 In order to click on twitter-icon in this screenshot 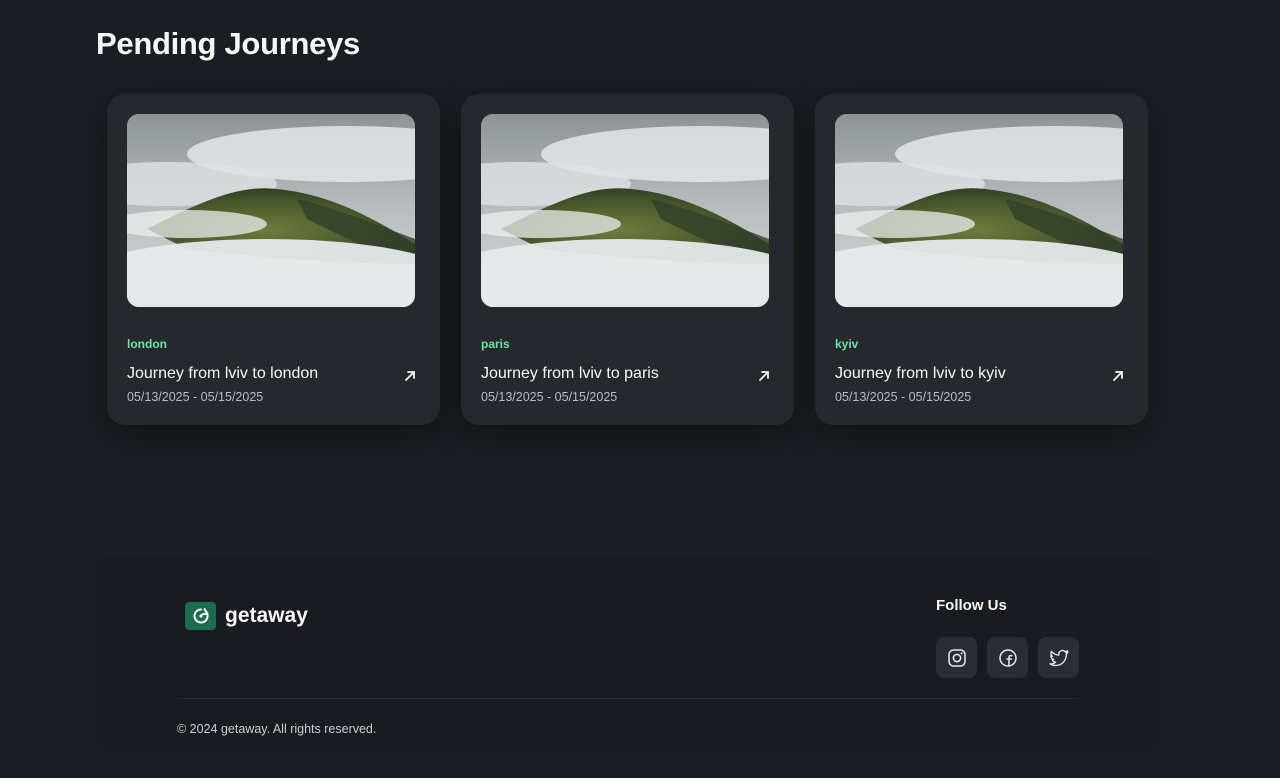, I will do `click(1058, 657)`.